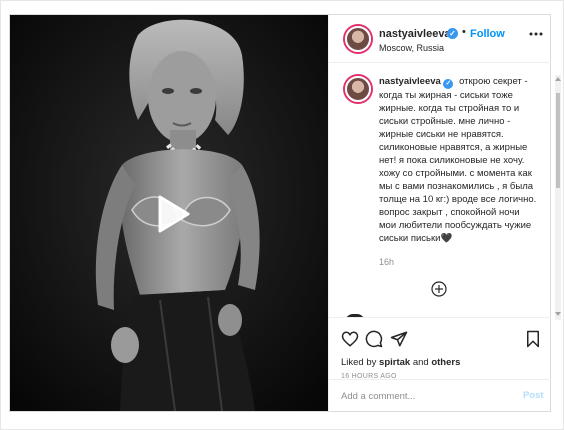  I want to click on save-button, so click(533, 341).